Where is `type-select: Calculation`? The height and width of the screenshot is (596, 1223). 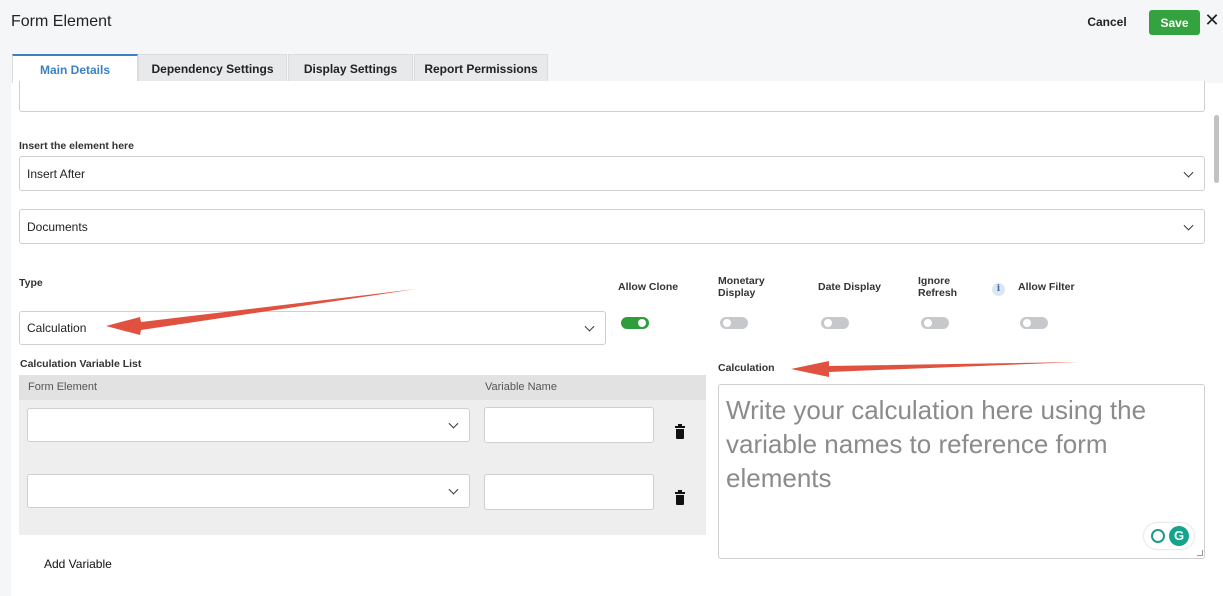
type-select: Calculation is located at coordinates (312, 328).